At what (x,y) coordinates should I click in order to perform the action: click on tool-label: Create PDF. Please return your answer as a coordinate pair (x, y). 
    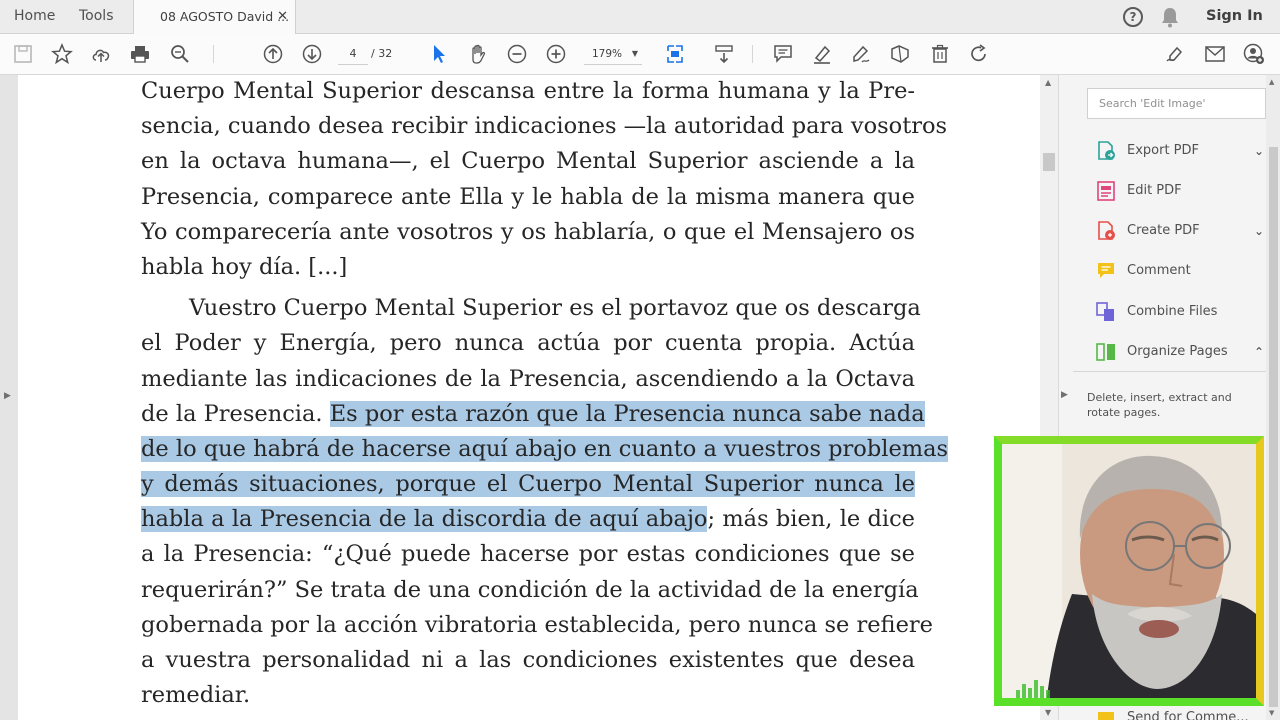
    Looking at the image, I should click on (1163, 230).